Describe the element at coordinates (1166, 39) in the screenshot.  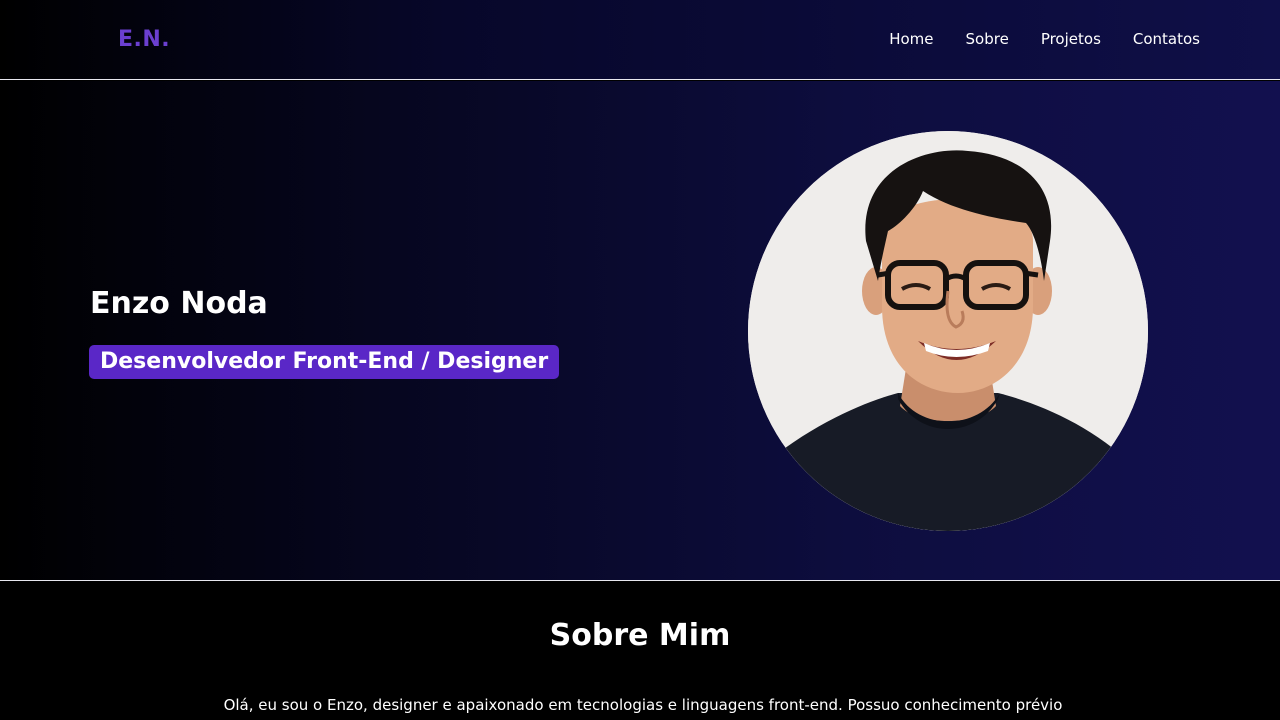
I see `nav-link-contatos: Contatos` at that location.